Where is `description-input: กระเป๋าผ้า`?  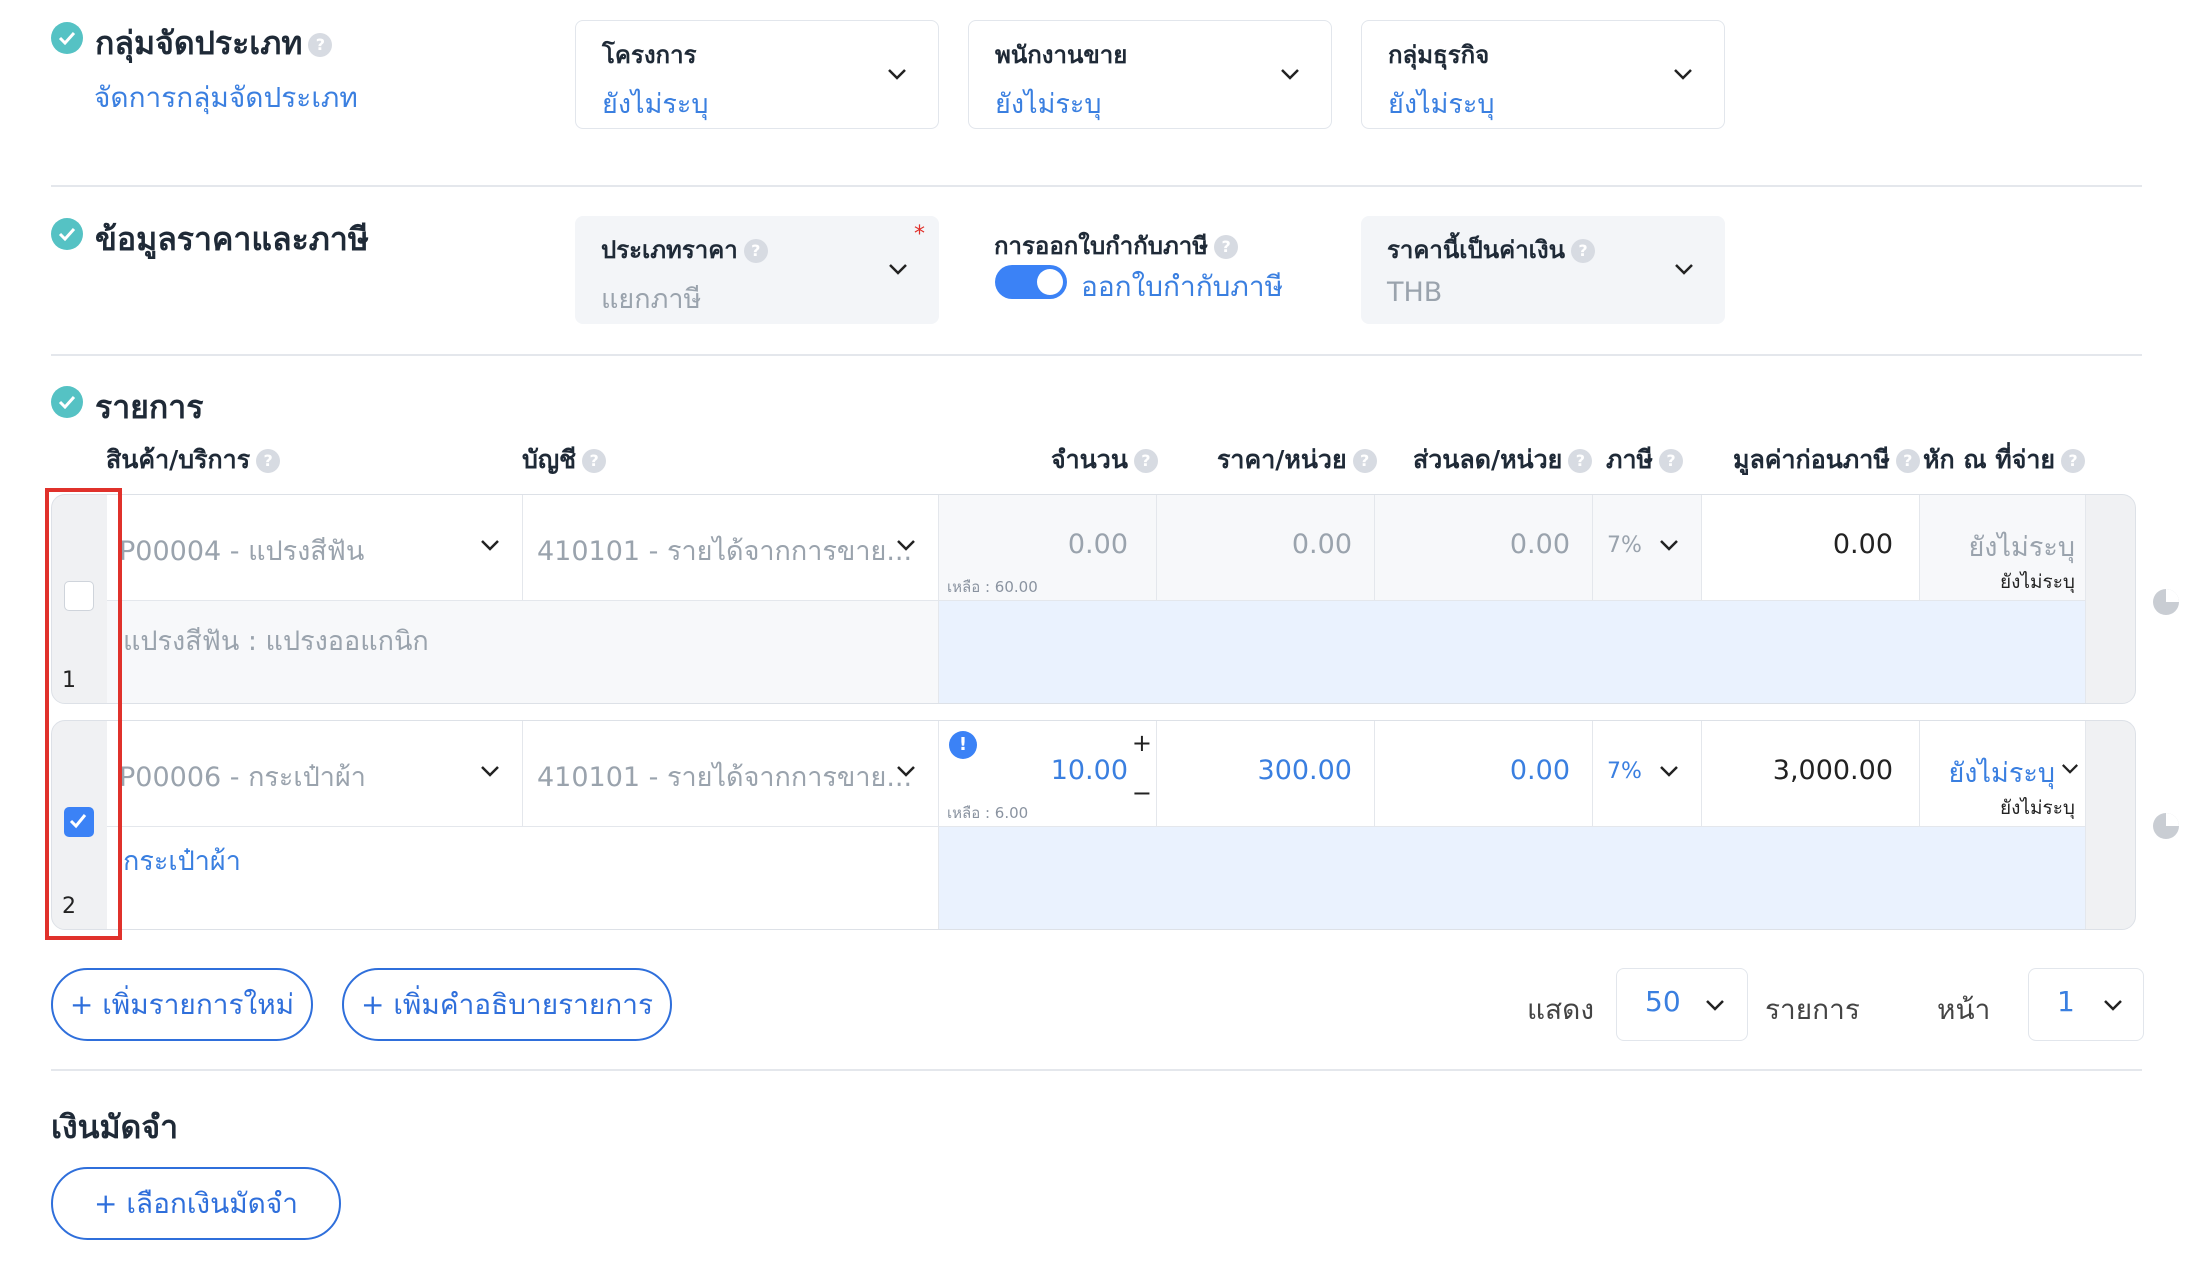
description-input: กระเป๋าผ้า is located at coordinates (523, 878).